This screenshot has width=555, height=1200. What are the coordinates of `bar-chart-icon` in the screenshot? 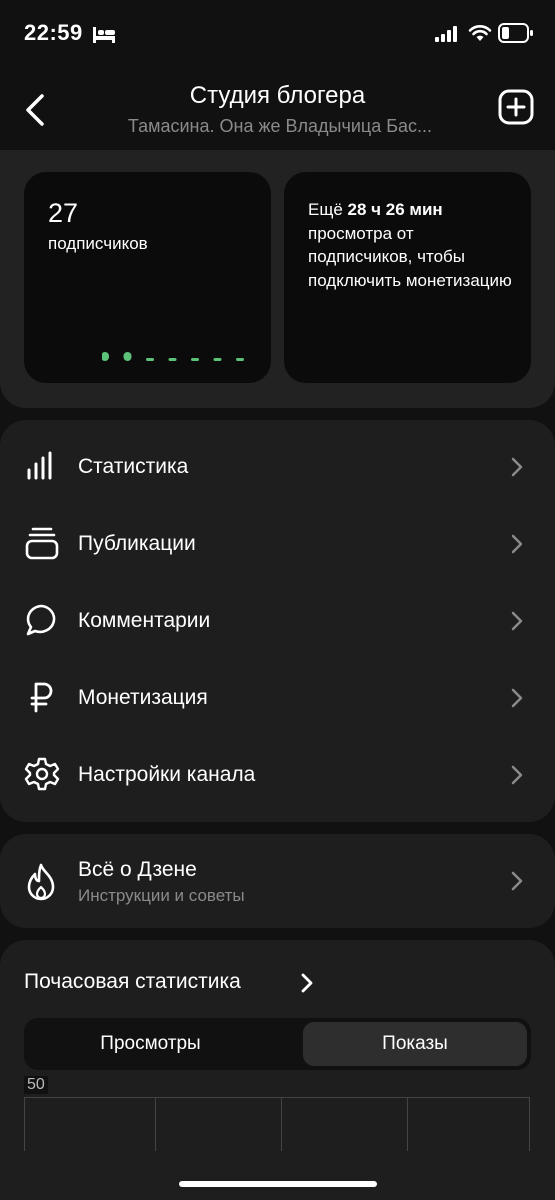 It's located at (39, 465).